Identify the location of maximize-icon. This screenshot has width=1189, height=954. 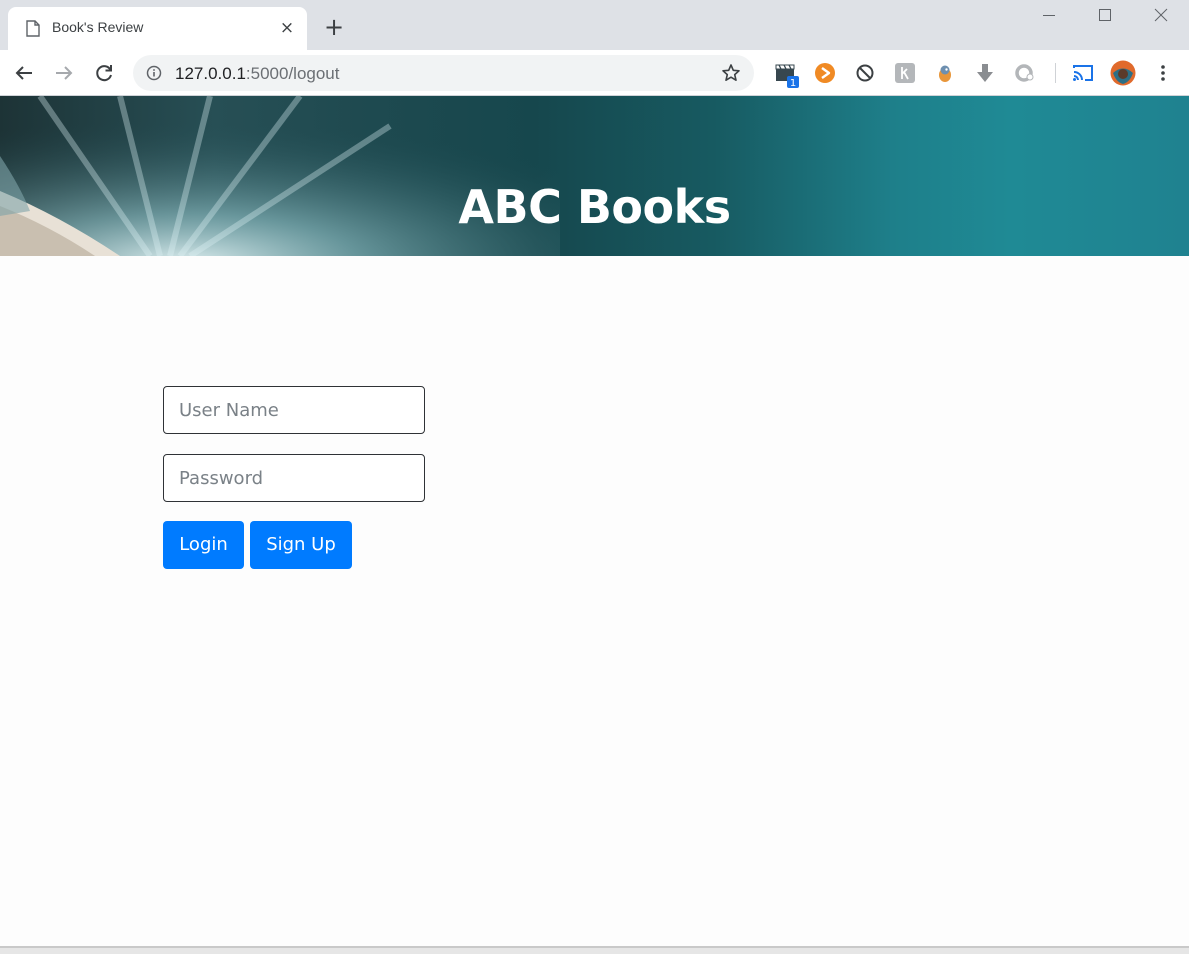
(1105, 16).